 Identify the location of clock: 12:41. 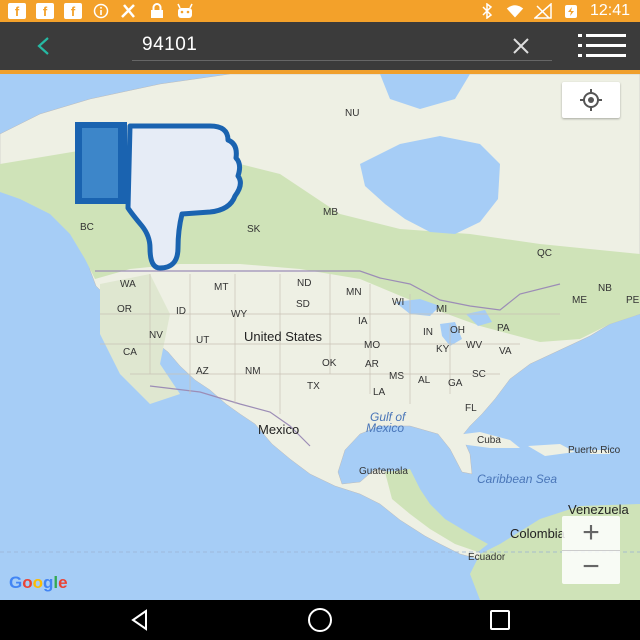
(609, 10).